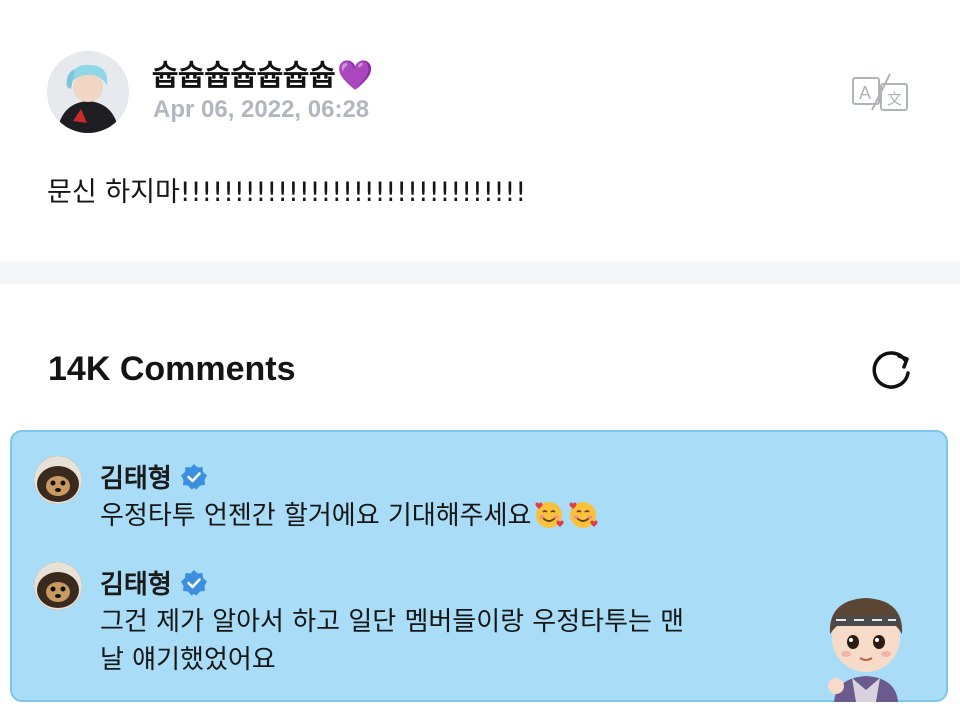 This screenshot has width=960, height=716. What do you see at coordinates (392, 622) in the screenshot?
I see `comment-text-line: 그건 제가 알아서 하고 일단 멤버들이랑 우정타투는 맨` at bounding box center [392, 622].